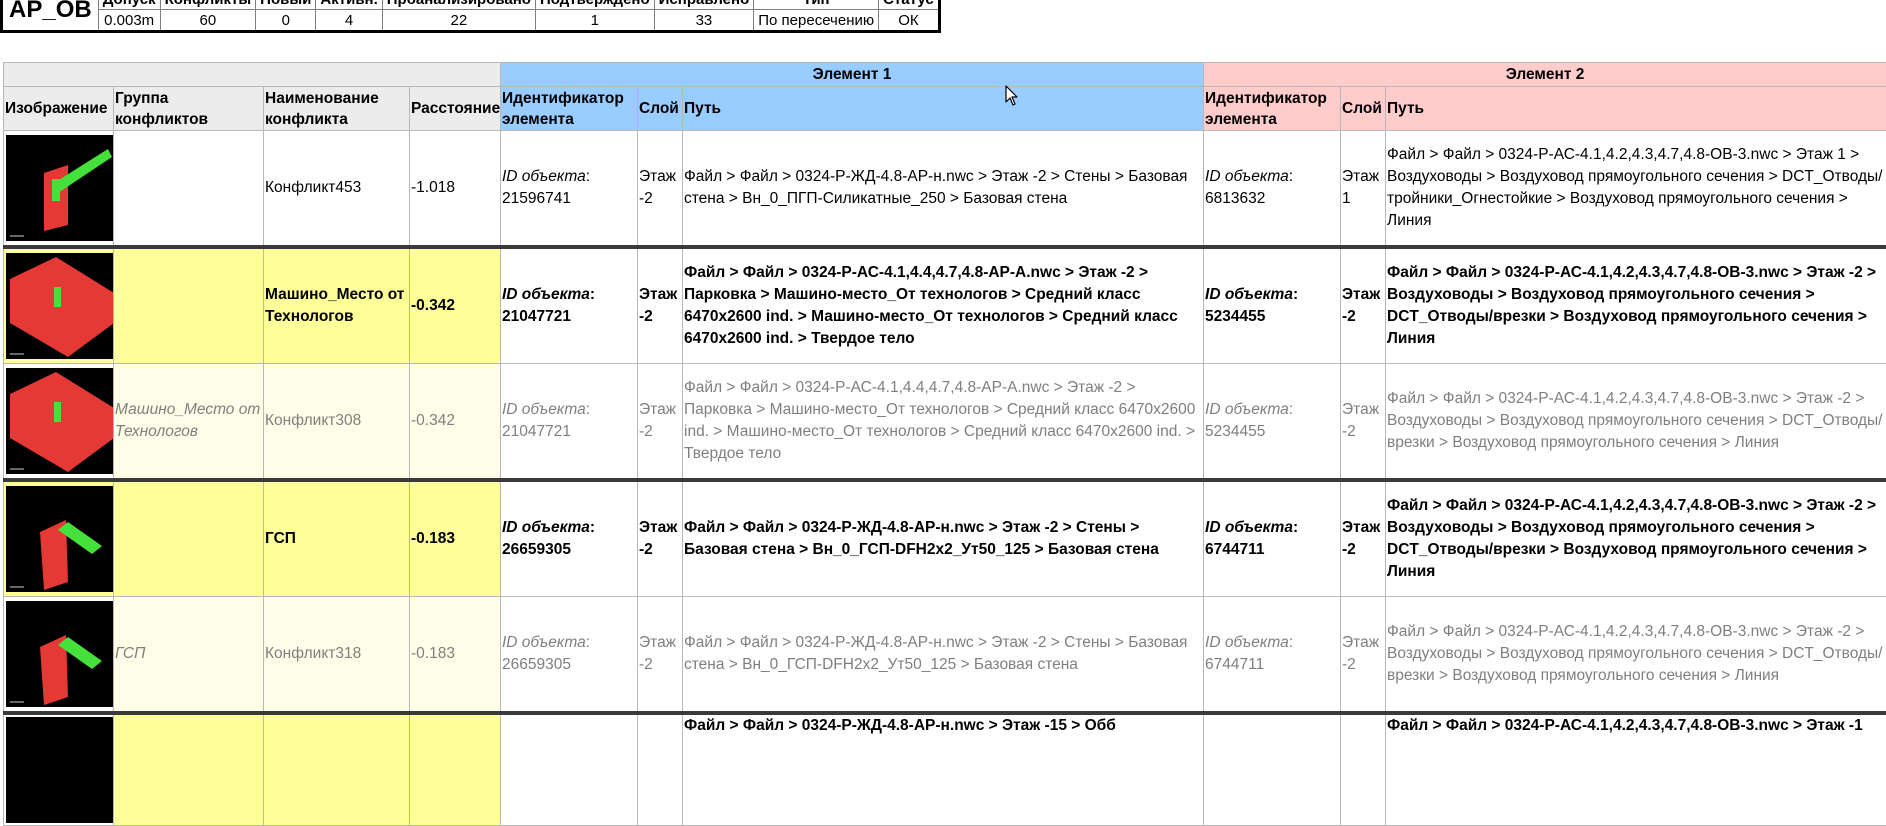  What do you see at coordinates (1363, 189) in the screenshot?
I see `element2-layer: Этаж 1` at bounding box center [1363, 189].